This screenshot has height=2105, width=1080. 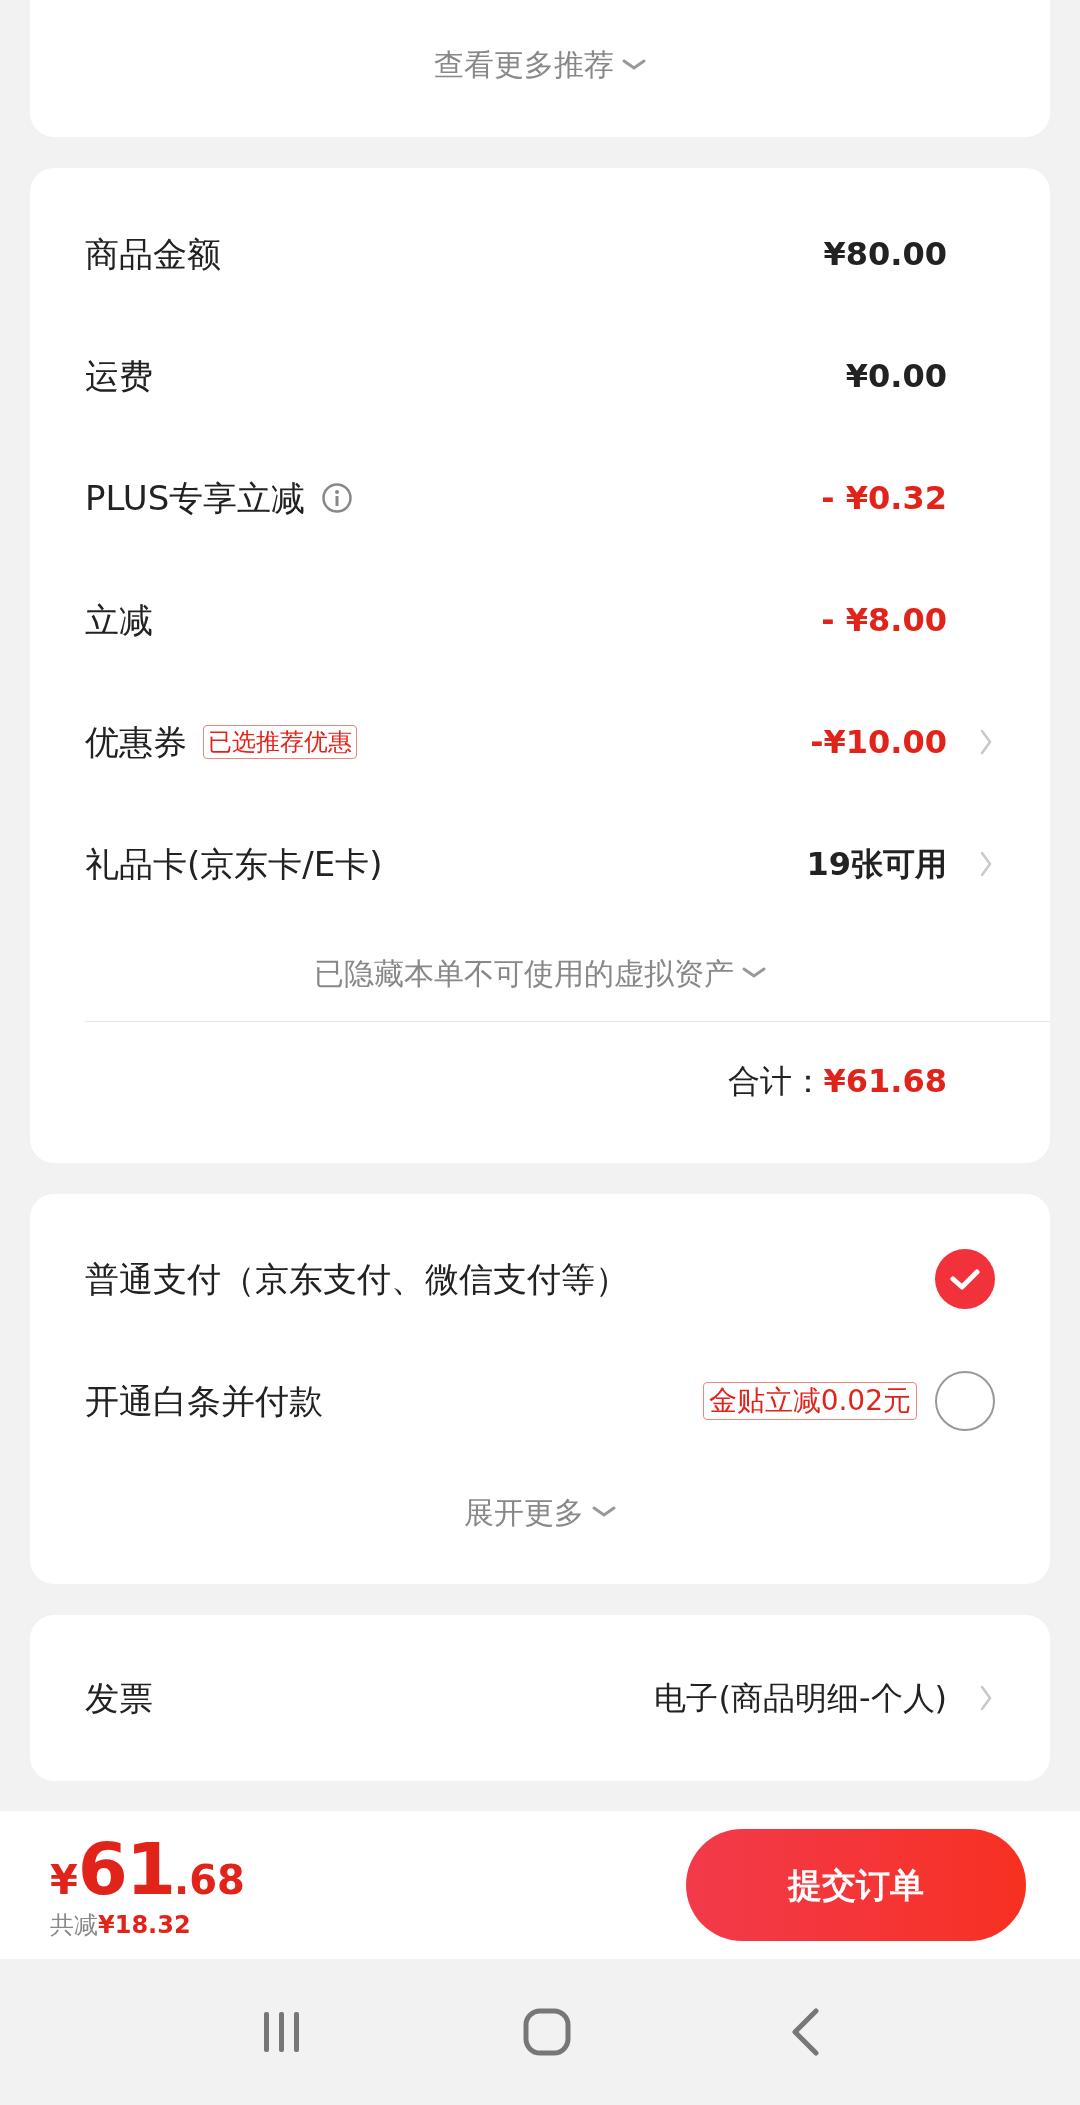 What do you see at coordinates (876, 864) in the screenshot?
I see `amount-value: 19张可用` at bounding box center [876, 864].